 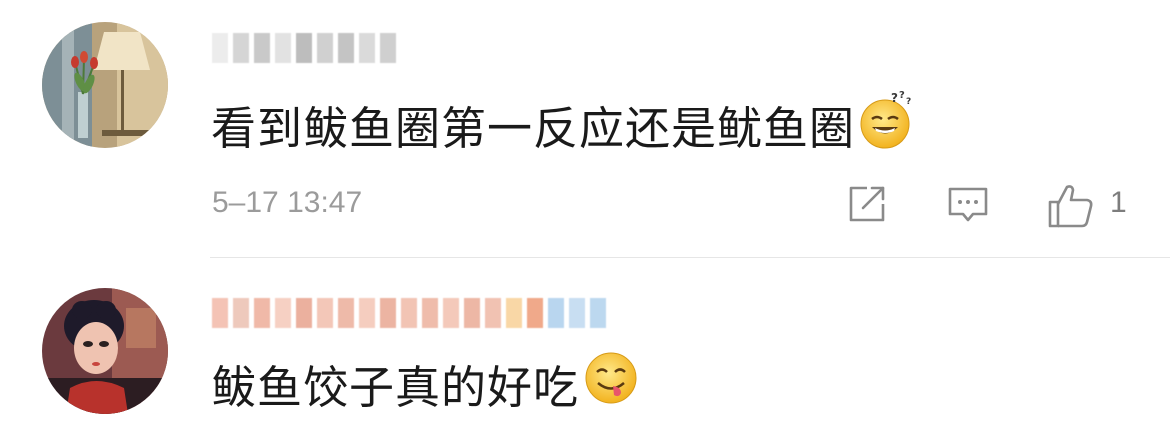 I want to click on comment-text: 鲅鱼饺子真的好吃, so click(x=425, y=383).